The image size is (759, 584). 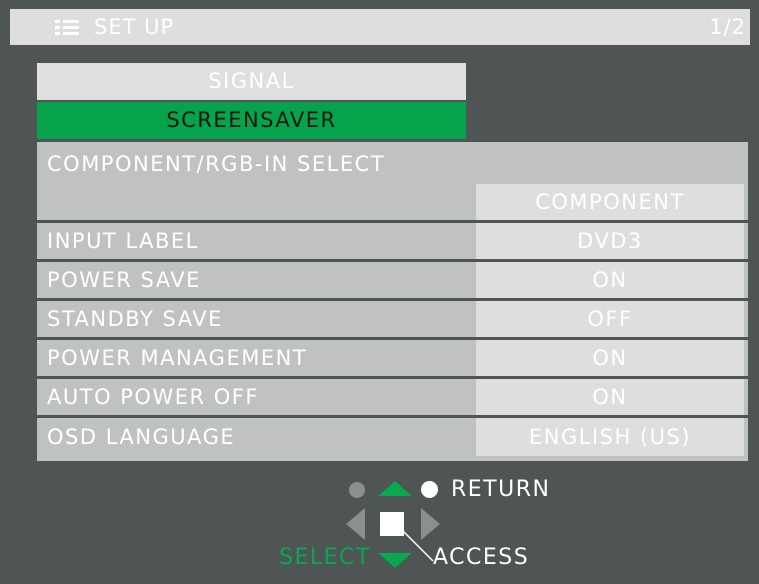 What do you see at coordinates (123, 241) in the screenshot?
I see `setting-label: INPUT LABEL` at bounding box center [123, 241].